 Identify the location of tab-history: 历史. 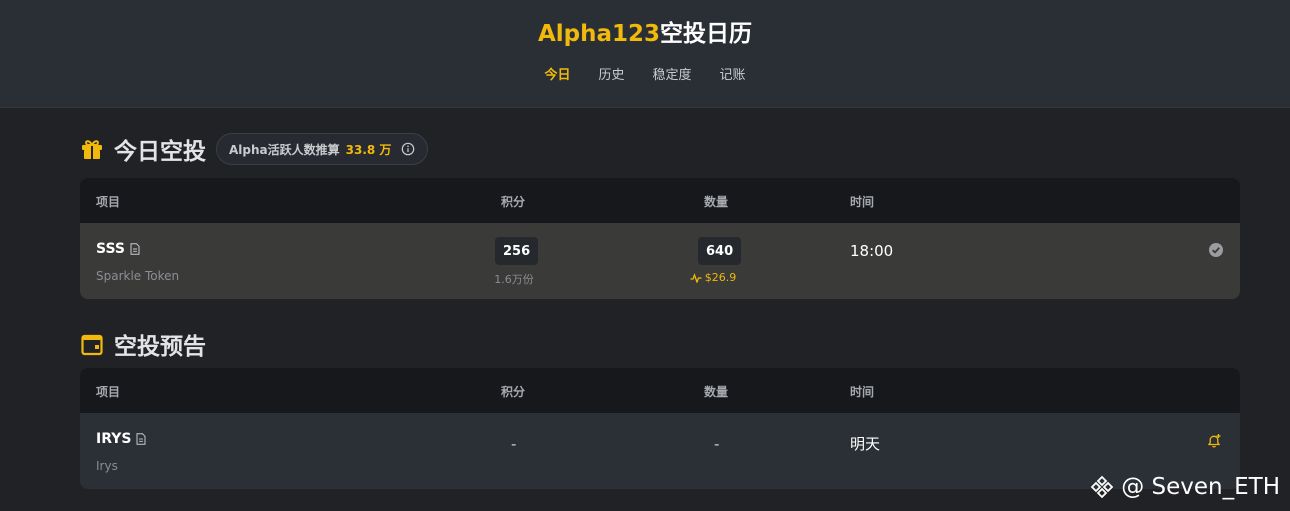
(611, 73).